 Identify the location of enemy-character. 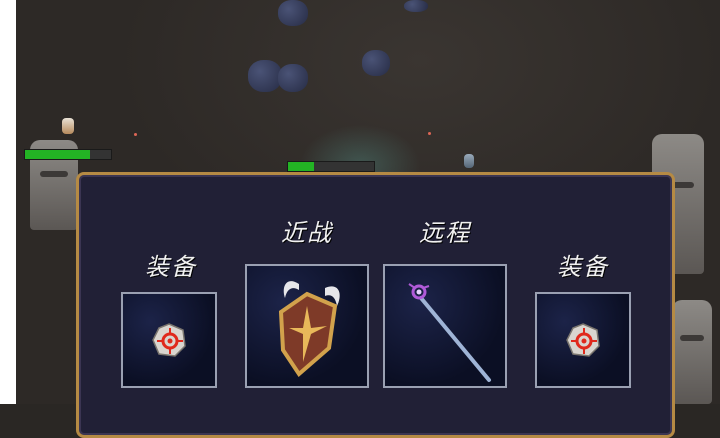
(469, 161).